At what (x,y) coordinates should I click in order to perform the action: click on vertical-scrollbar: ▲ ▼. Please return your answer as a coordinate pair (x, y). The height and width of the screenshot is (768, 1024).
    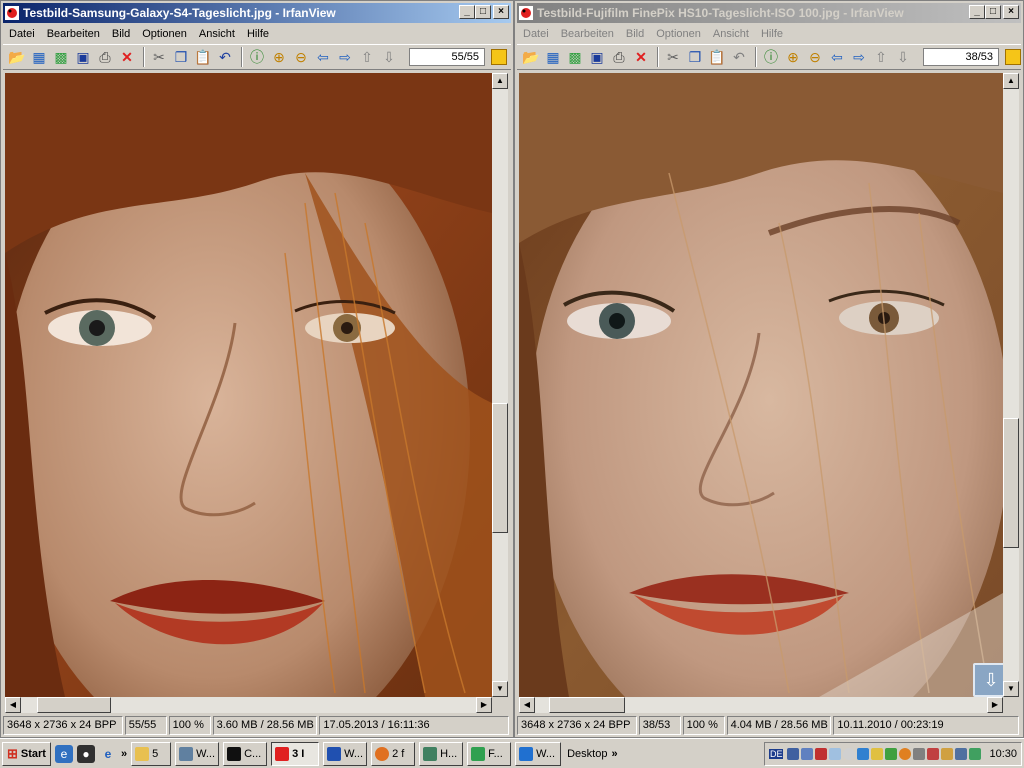
    Looking at the image, I should click on (1011, 385).